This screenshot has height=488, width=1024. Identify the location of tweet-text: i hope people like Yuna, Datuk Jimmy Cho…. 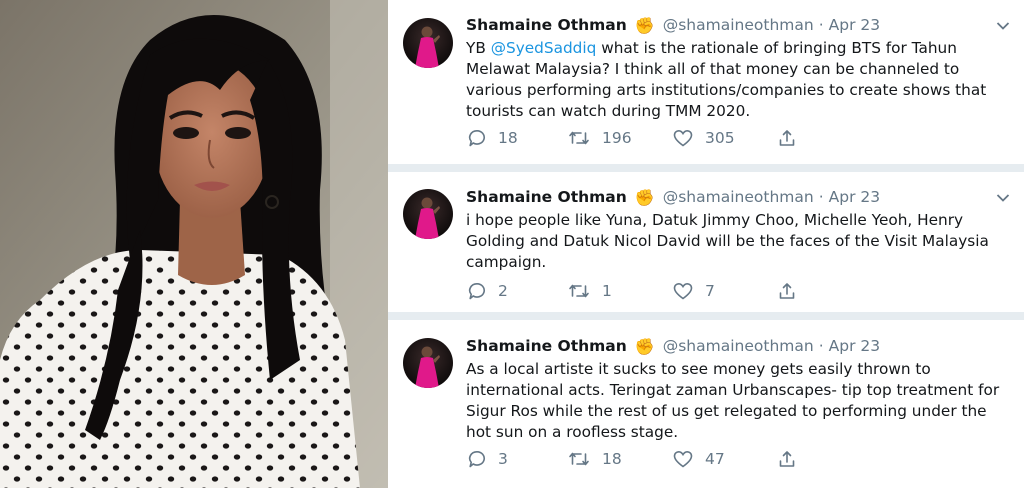
(727, 241).